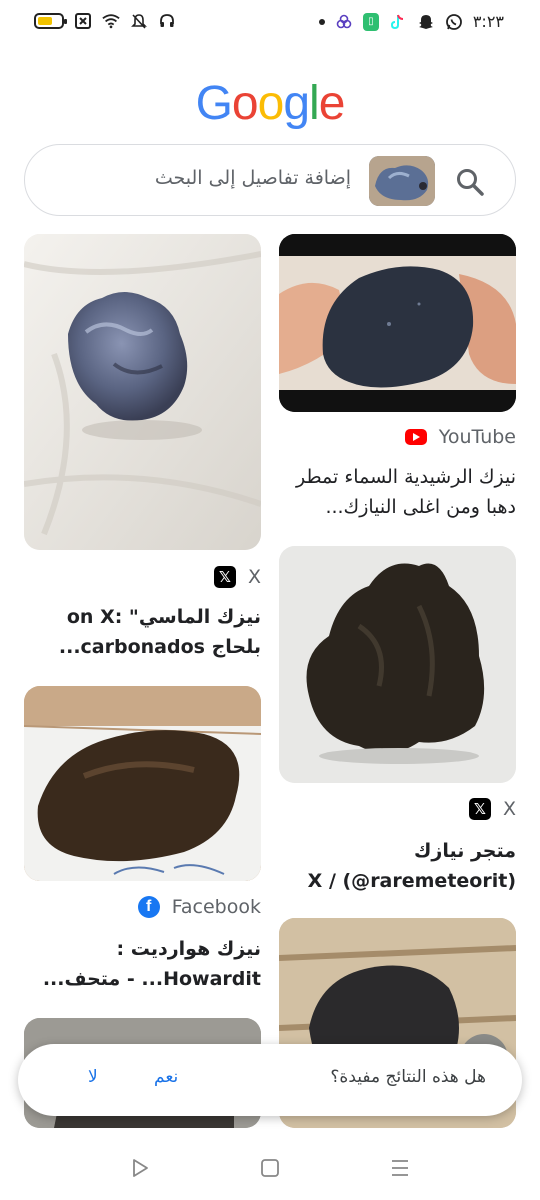 The height and width of the screenshot is (1200, 540). What do you see at coordinates (236, 178) in the screenshot?
I see `search-input` at bounding box center [236, 178].